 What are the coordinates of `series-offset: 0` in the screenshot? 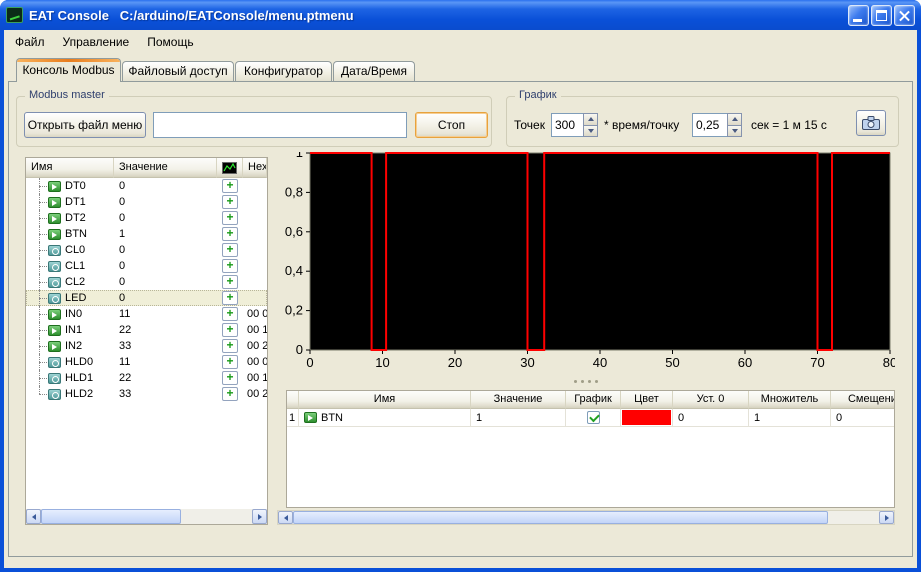 It's located at (862, 418).